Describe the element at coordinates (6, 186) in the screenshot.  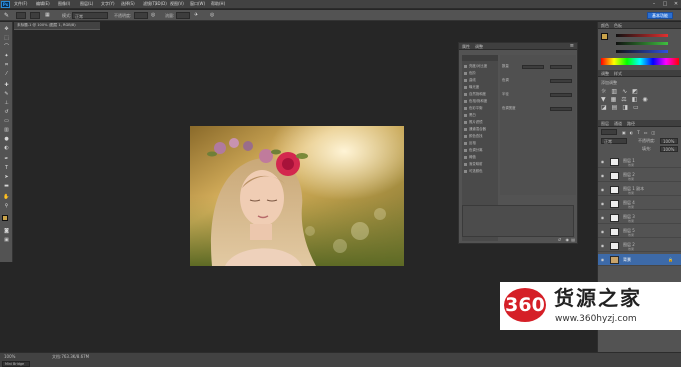
I see `shape-tool-icon: ▬` at that location.